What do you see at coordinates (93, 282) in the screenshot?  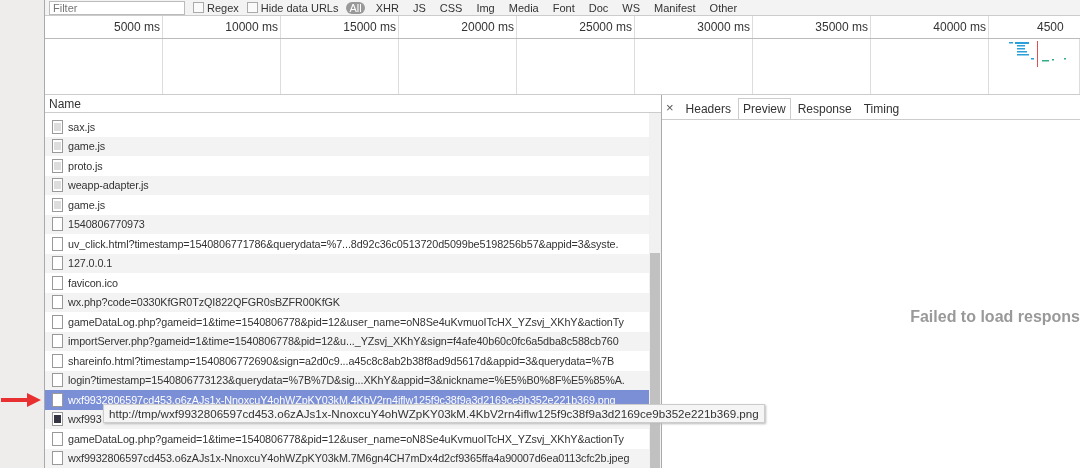 I see `request-name: favicon.ico` at bounding box center [93, 282].